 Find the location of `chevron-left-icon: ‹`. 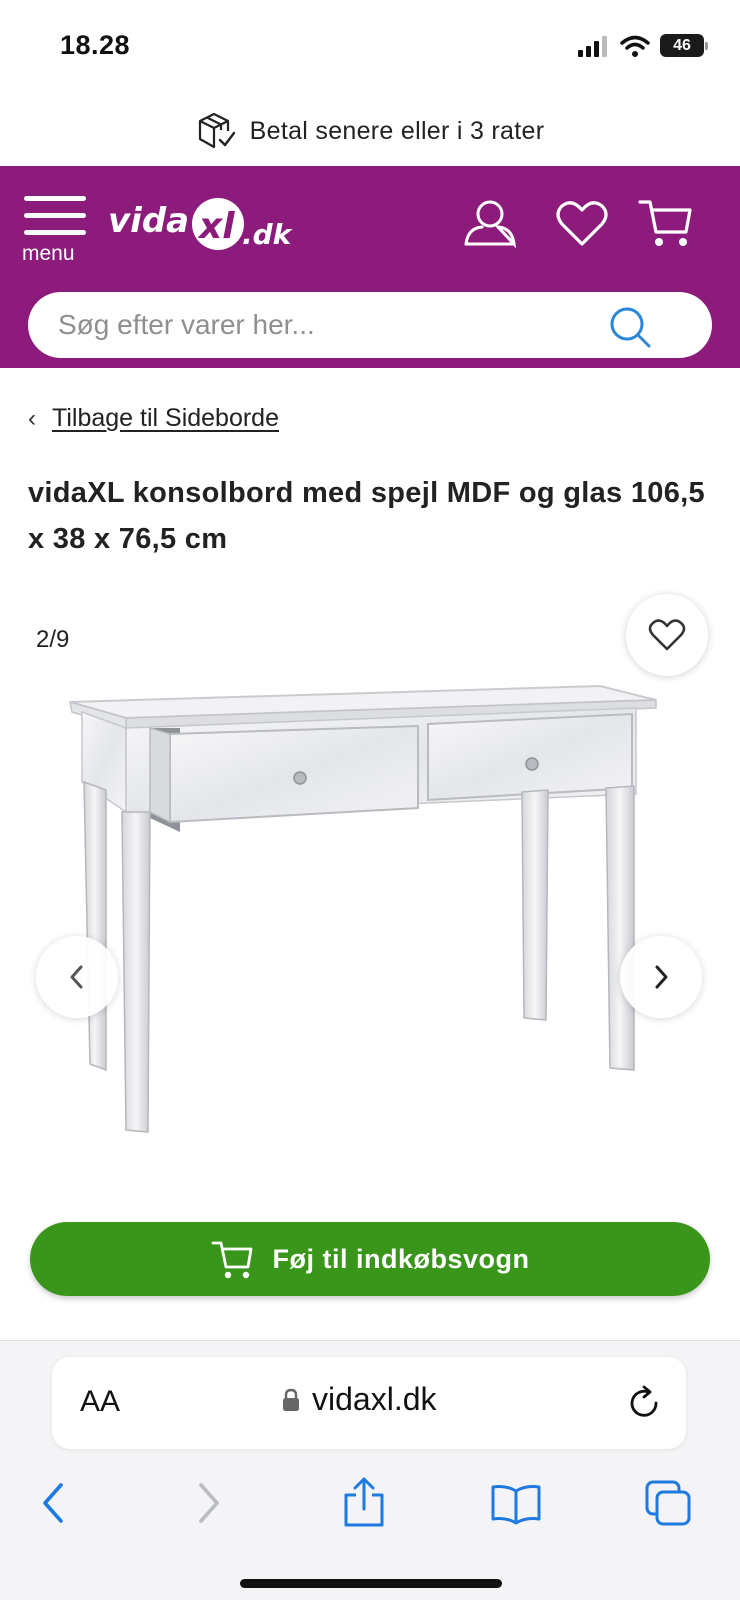

chevron-left-icon: ‹ is located at coordinates (32, 418).